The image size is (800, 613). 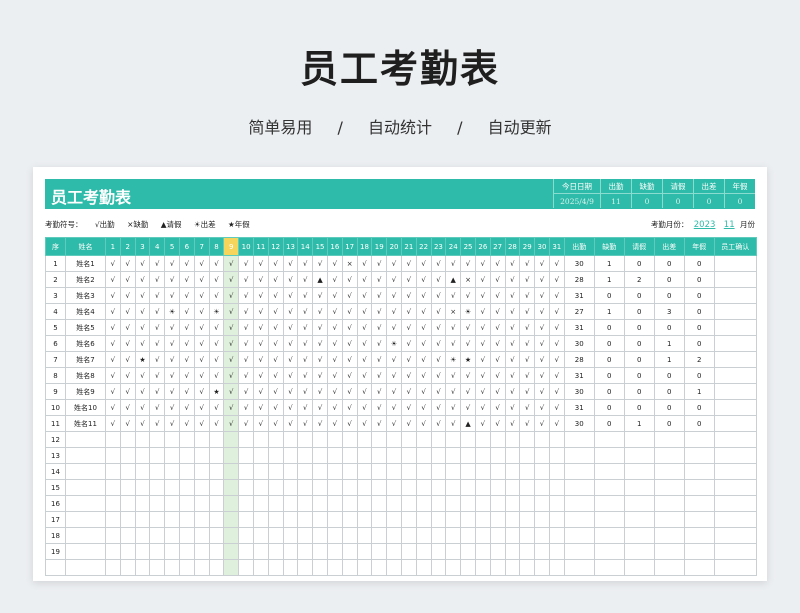 What do you see at coordinates (172, 311) in the screenshot?
I see `attendance-cell: ☀` at bounding box center [172, 311].